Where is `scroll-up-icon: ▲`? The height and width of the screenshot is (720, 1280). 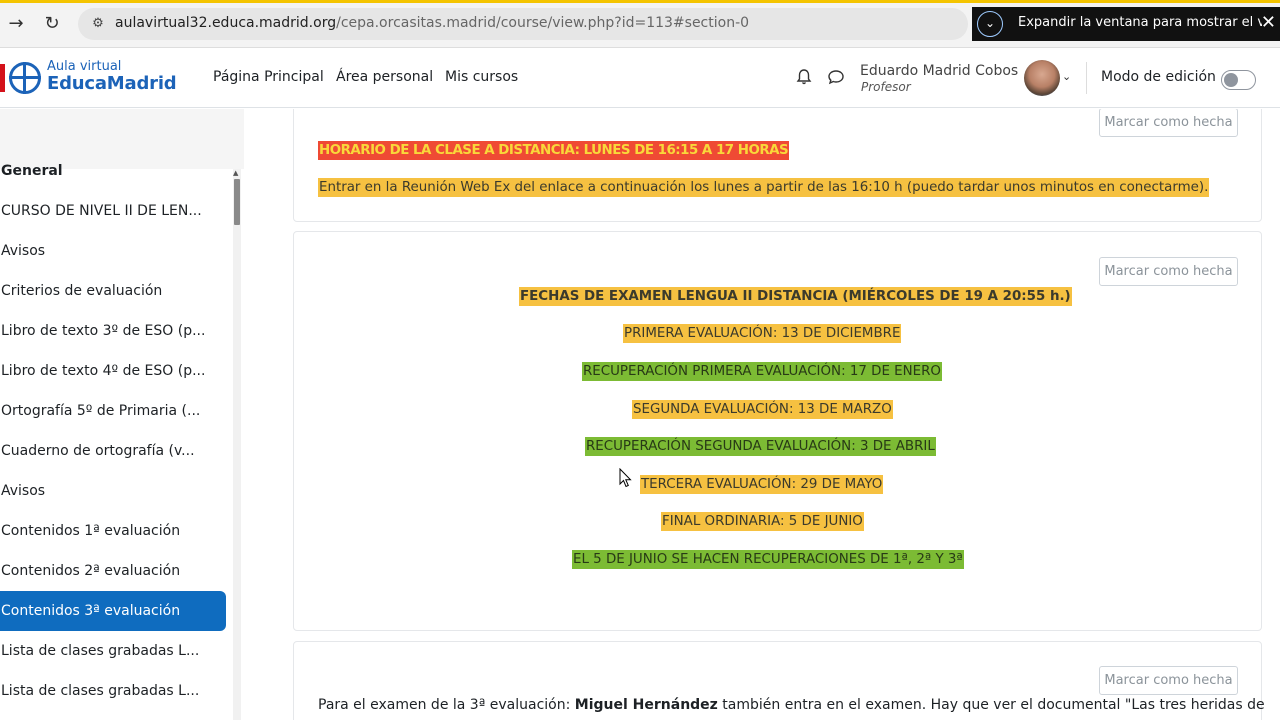 scroll-up-icon: ▲ is located at coordinates (235, 173).